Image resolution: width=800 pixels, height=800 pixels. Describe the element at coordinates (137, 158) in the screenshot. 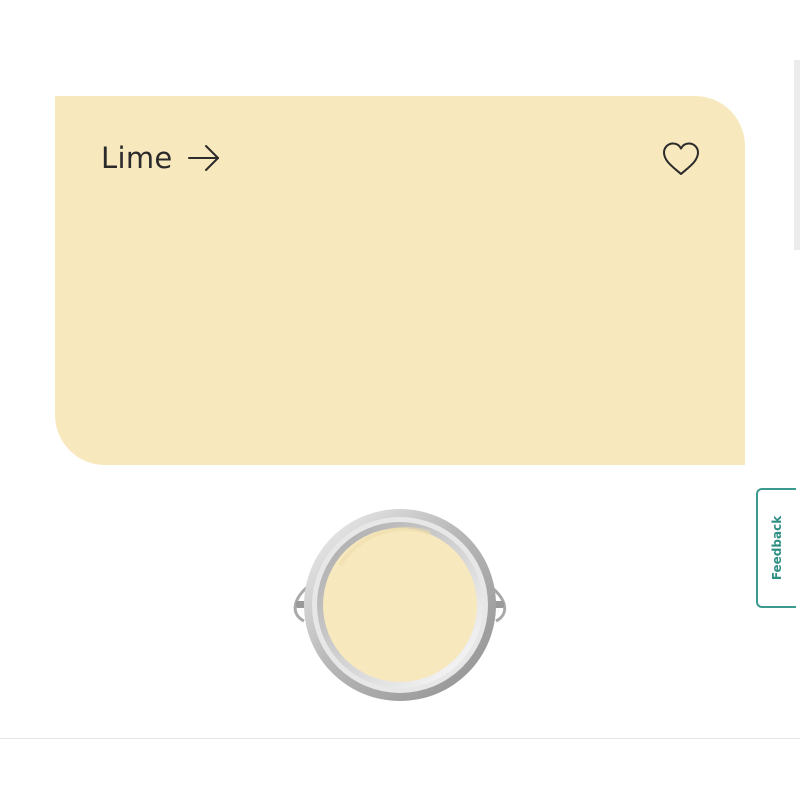

I see `color-name: Lime` at that location.